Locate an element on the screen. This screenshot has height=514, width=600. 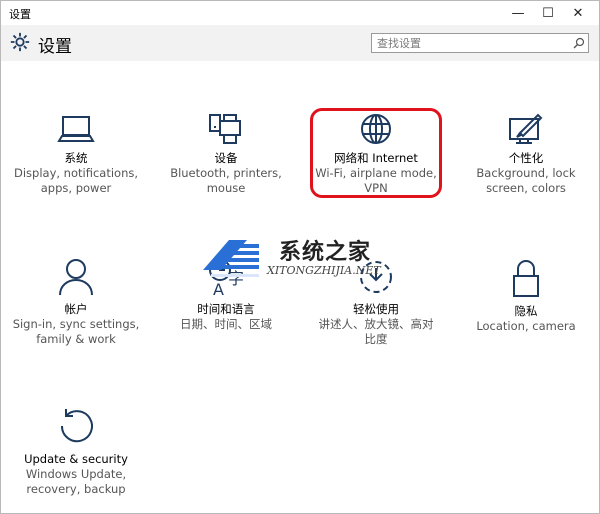
watermark-subtitle: XITONGZHIJIA.NET is located at coordinates (324, 270).